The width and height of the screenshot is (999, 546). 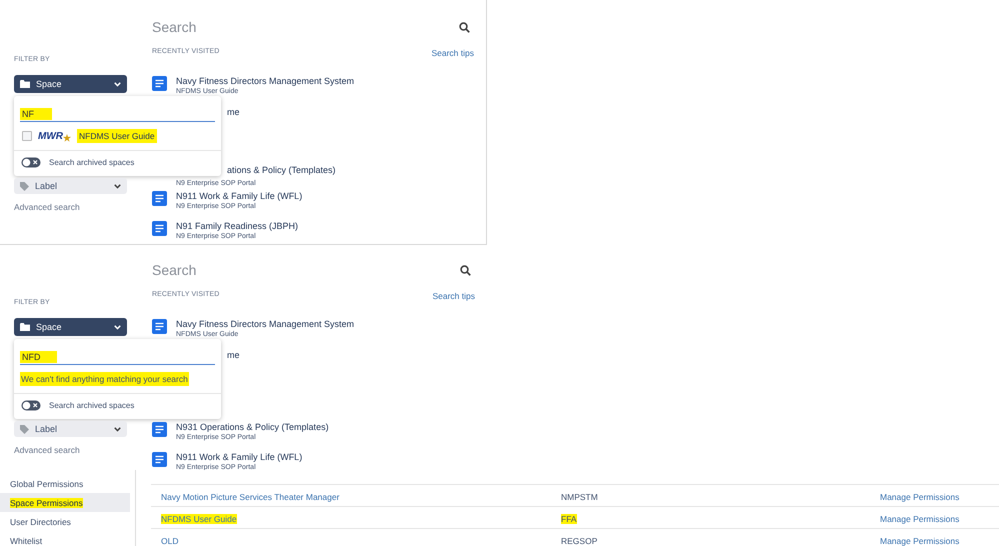 What do you see at coordinates (54, 136) in the screenshot?
I see `space-logo: MWR` at bounding box center [54, 136].